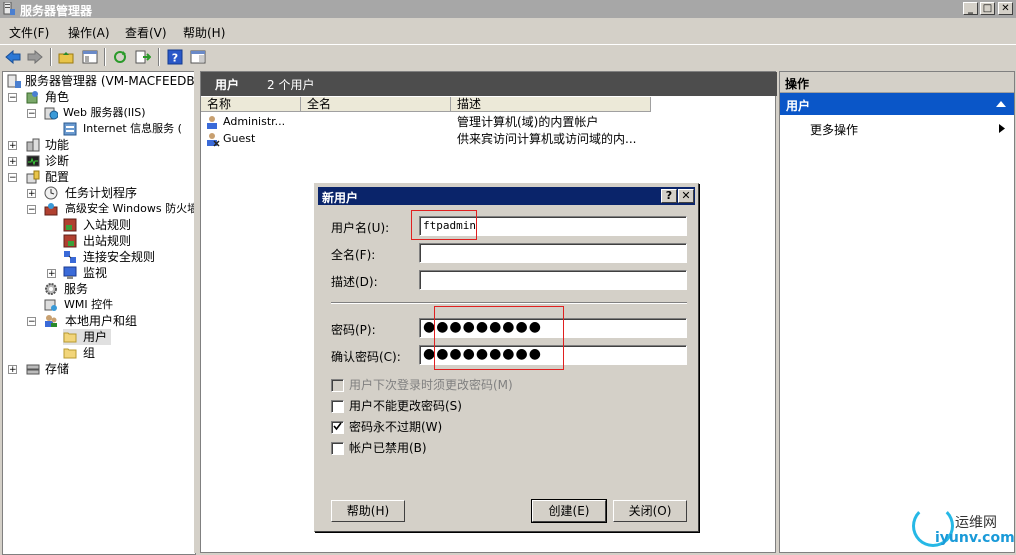 The height and width of the screenshot is (555, 1016). What do you see at coordinates (489, 84) in the screenshot?
I see `pane-header: 用户 2 个用户` at bounding box center [489, 84].